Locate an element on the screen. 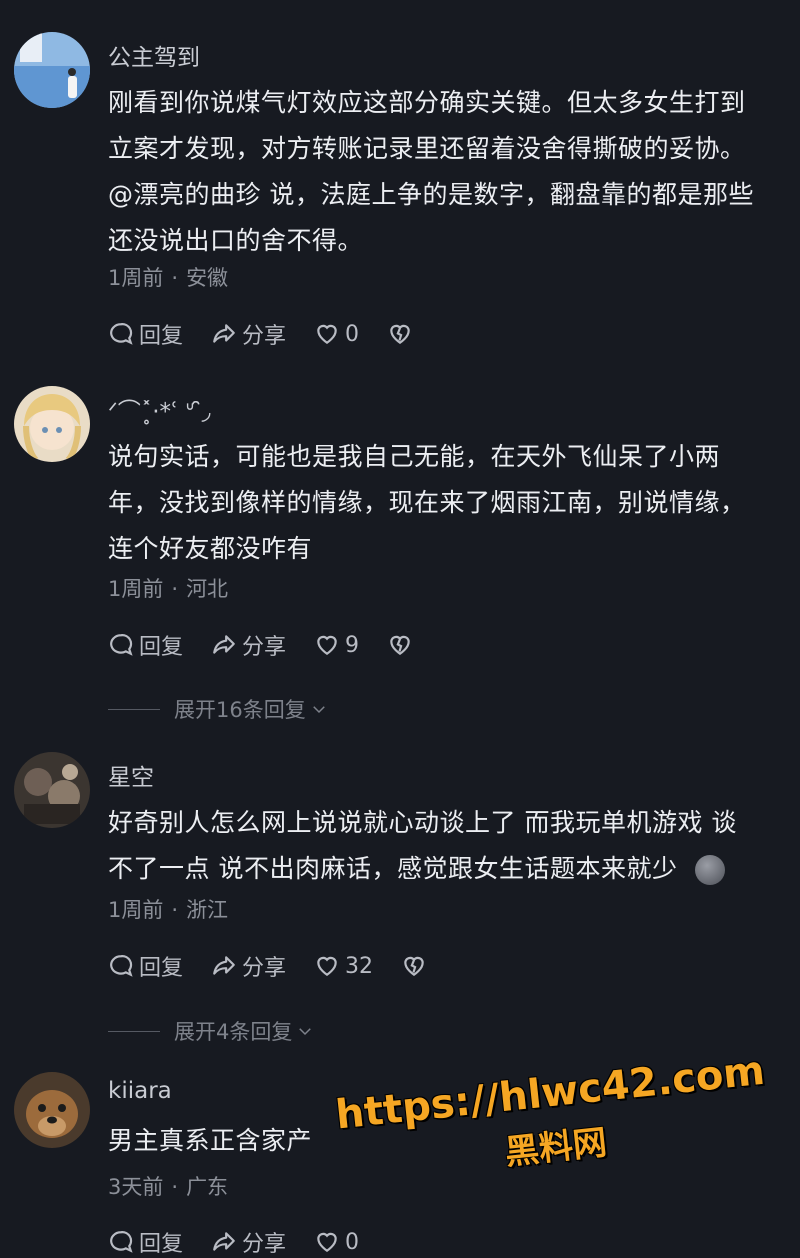 This screenshot has height=1258, width=800. comment-meta: 1周前 · 浙江 is located at coordinates (168, 910).